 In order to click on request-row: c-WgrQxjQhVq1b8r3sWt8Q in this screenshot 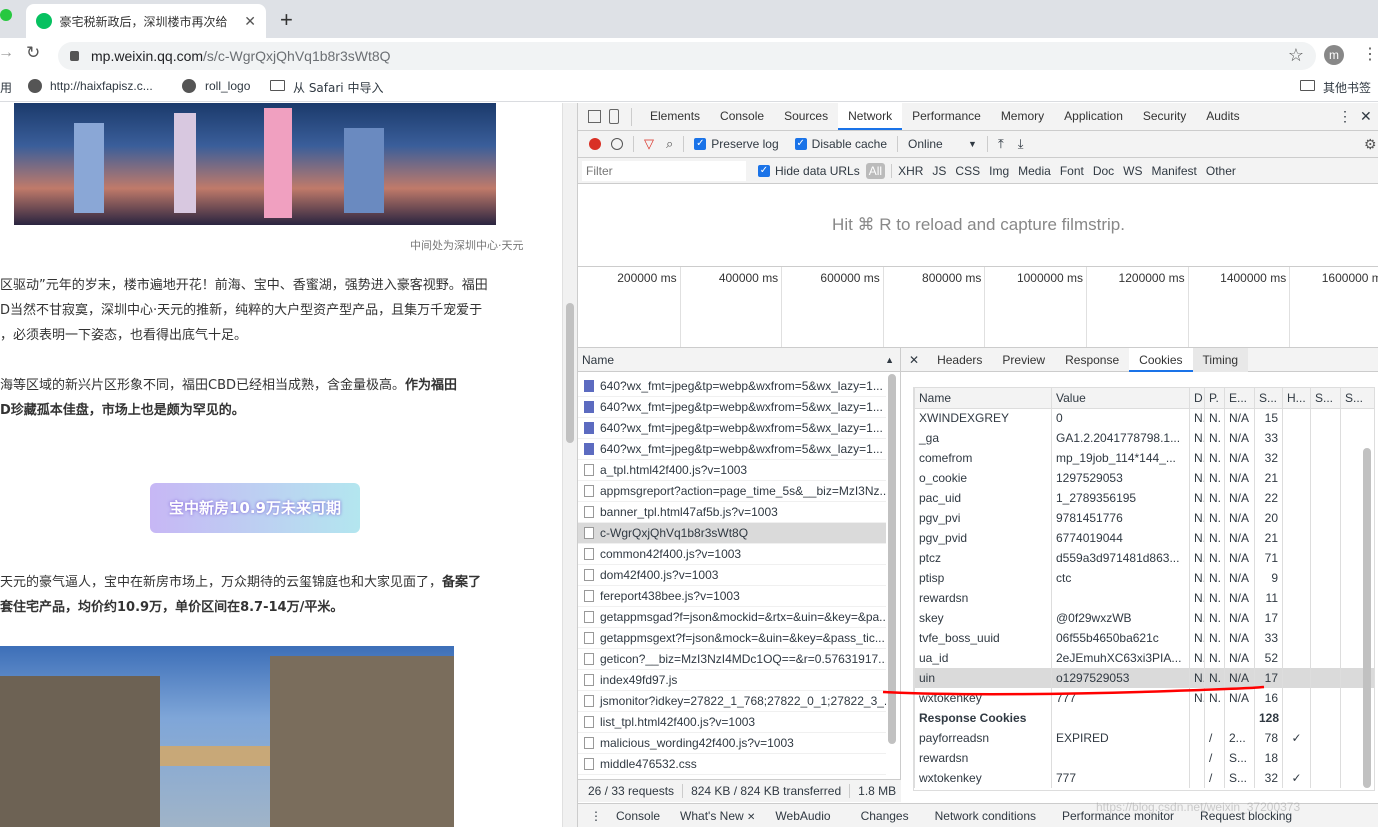, I will do `click(732, 533)`.